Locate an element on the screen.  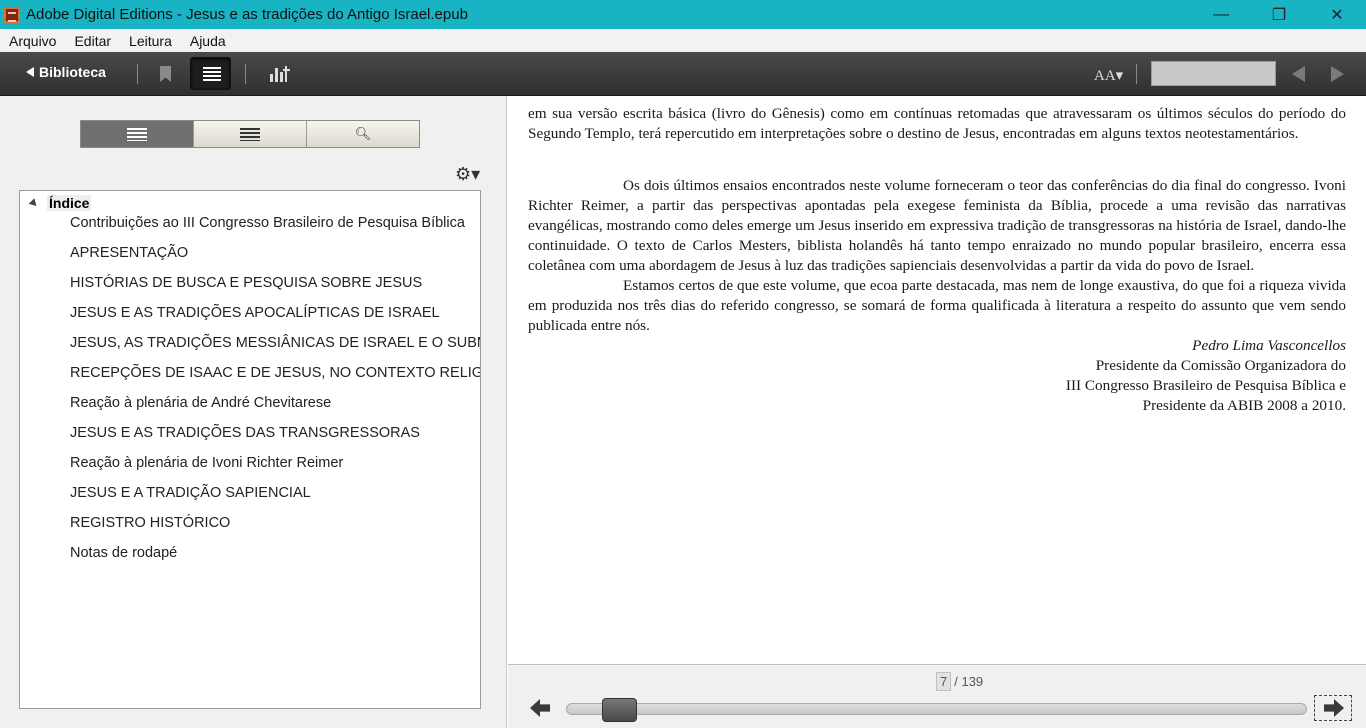
font-size-icon: AA▾ is located at coordinates (1108, 75).